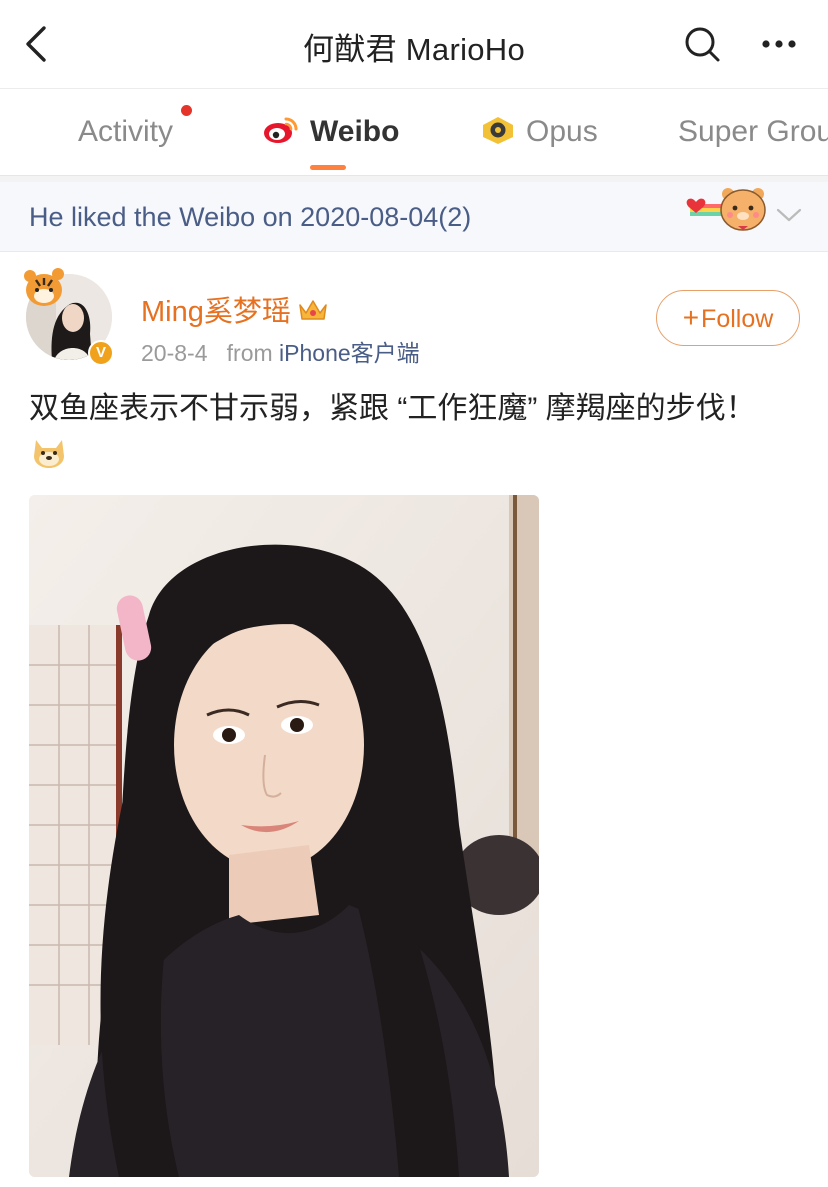  What do you see at coordinates (250, 217) in the screenshot?
I see `liked-banner-text: He liked the Weibo on 2020-08-04(2)` at bounding box center [250, 217].